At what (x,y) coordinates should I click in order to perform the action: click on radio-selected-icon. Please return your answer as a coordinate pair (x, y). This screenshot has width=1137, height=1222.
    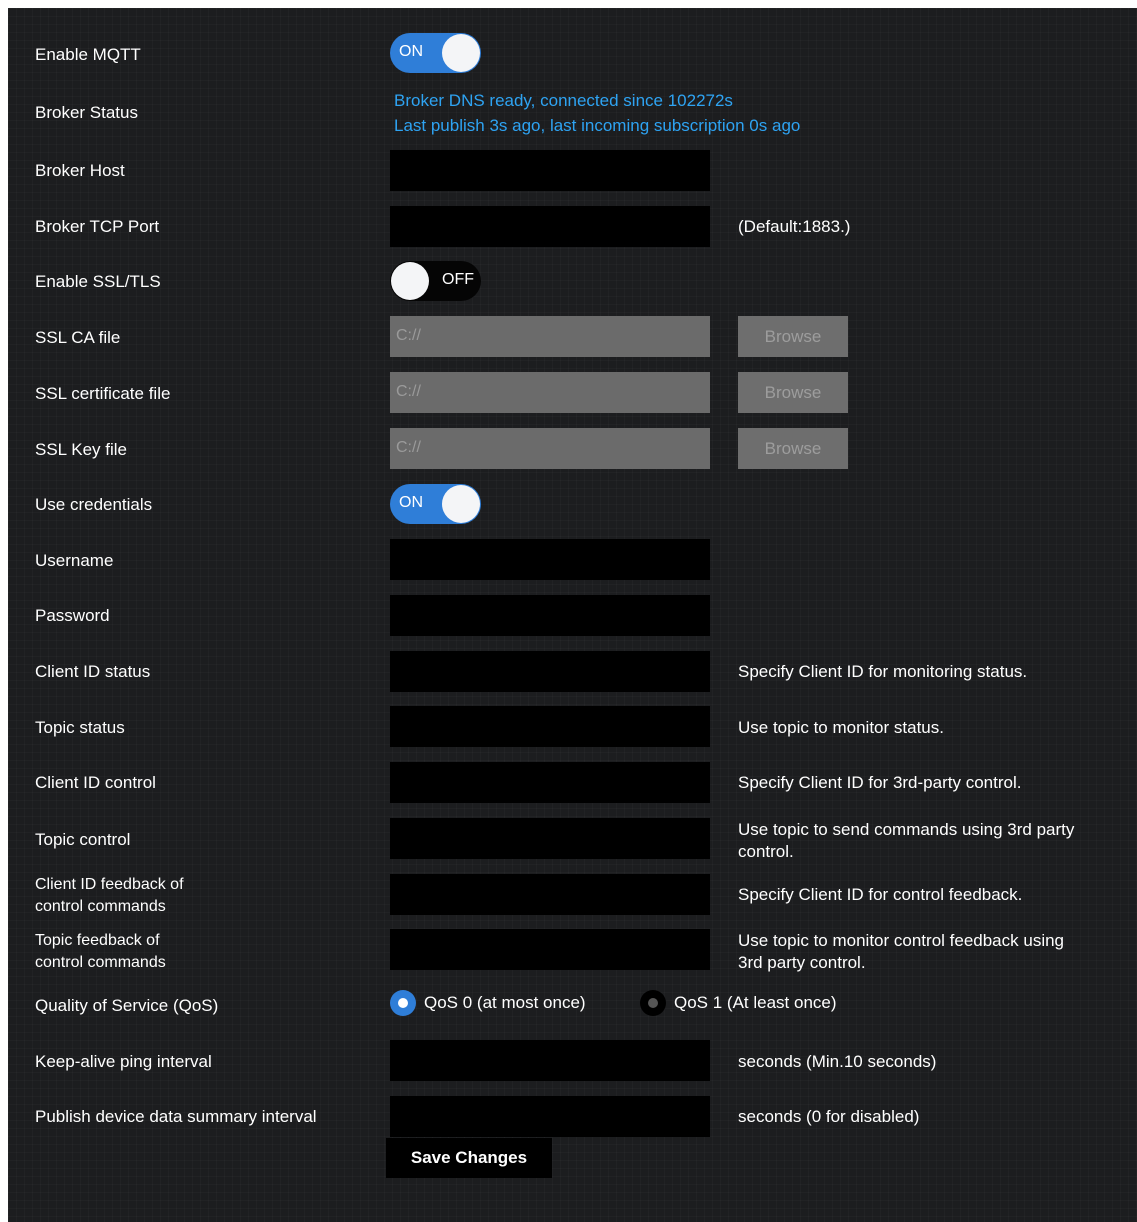
    Looking at the image, I should click on (403, 1003).